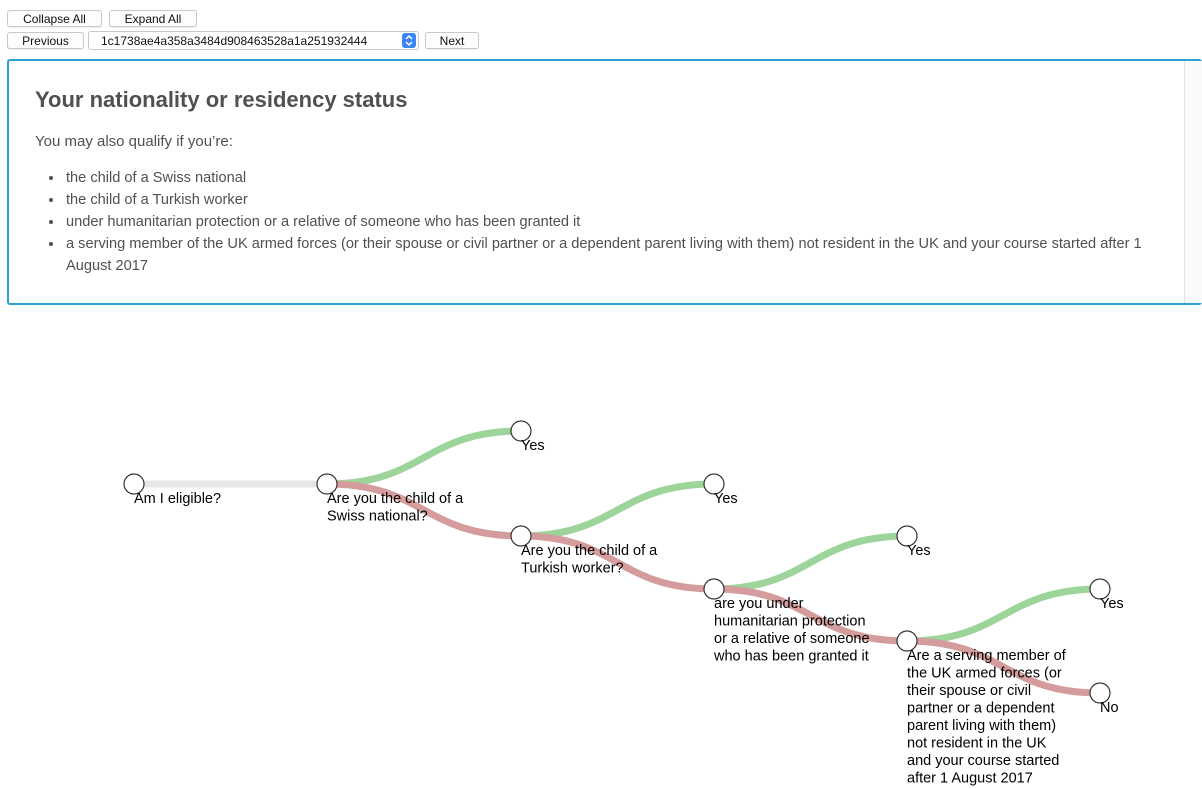 The width and height of the screenshot is (1202, 789). What do you see at coordinates (1106, 595) in the screenshot?
I see `tree-node-q4-yes: Yes` at bounding box center [1106, 595].